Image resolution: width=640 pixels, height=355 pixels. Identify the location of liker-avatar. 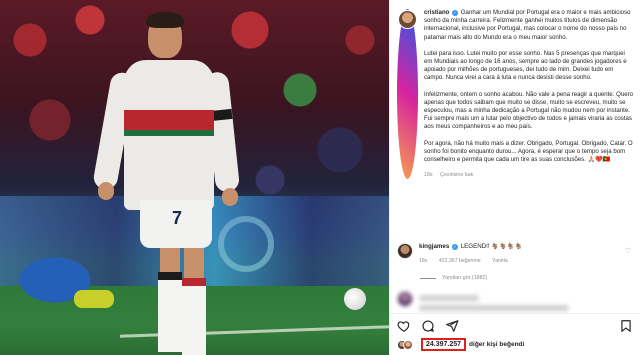
(408, 344).